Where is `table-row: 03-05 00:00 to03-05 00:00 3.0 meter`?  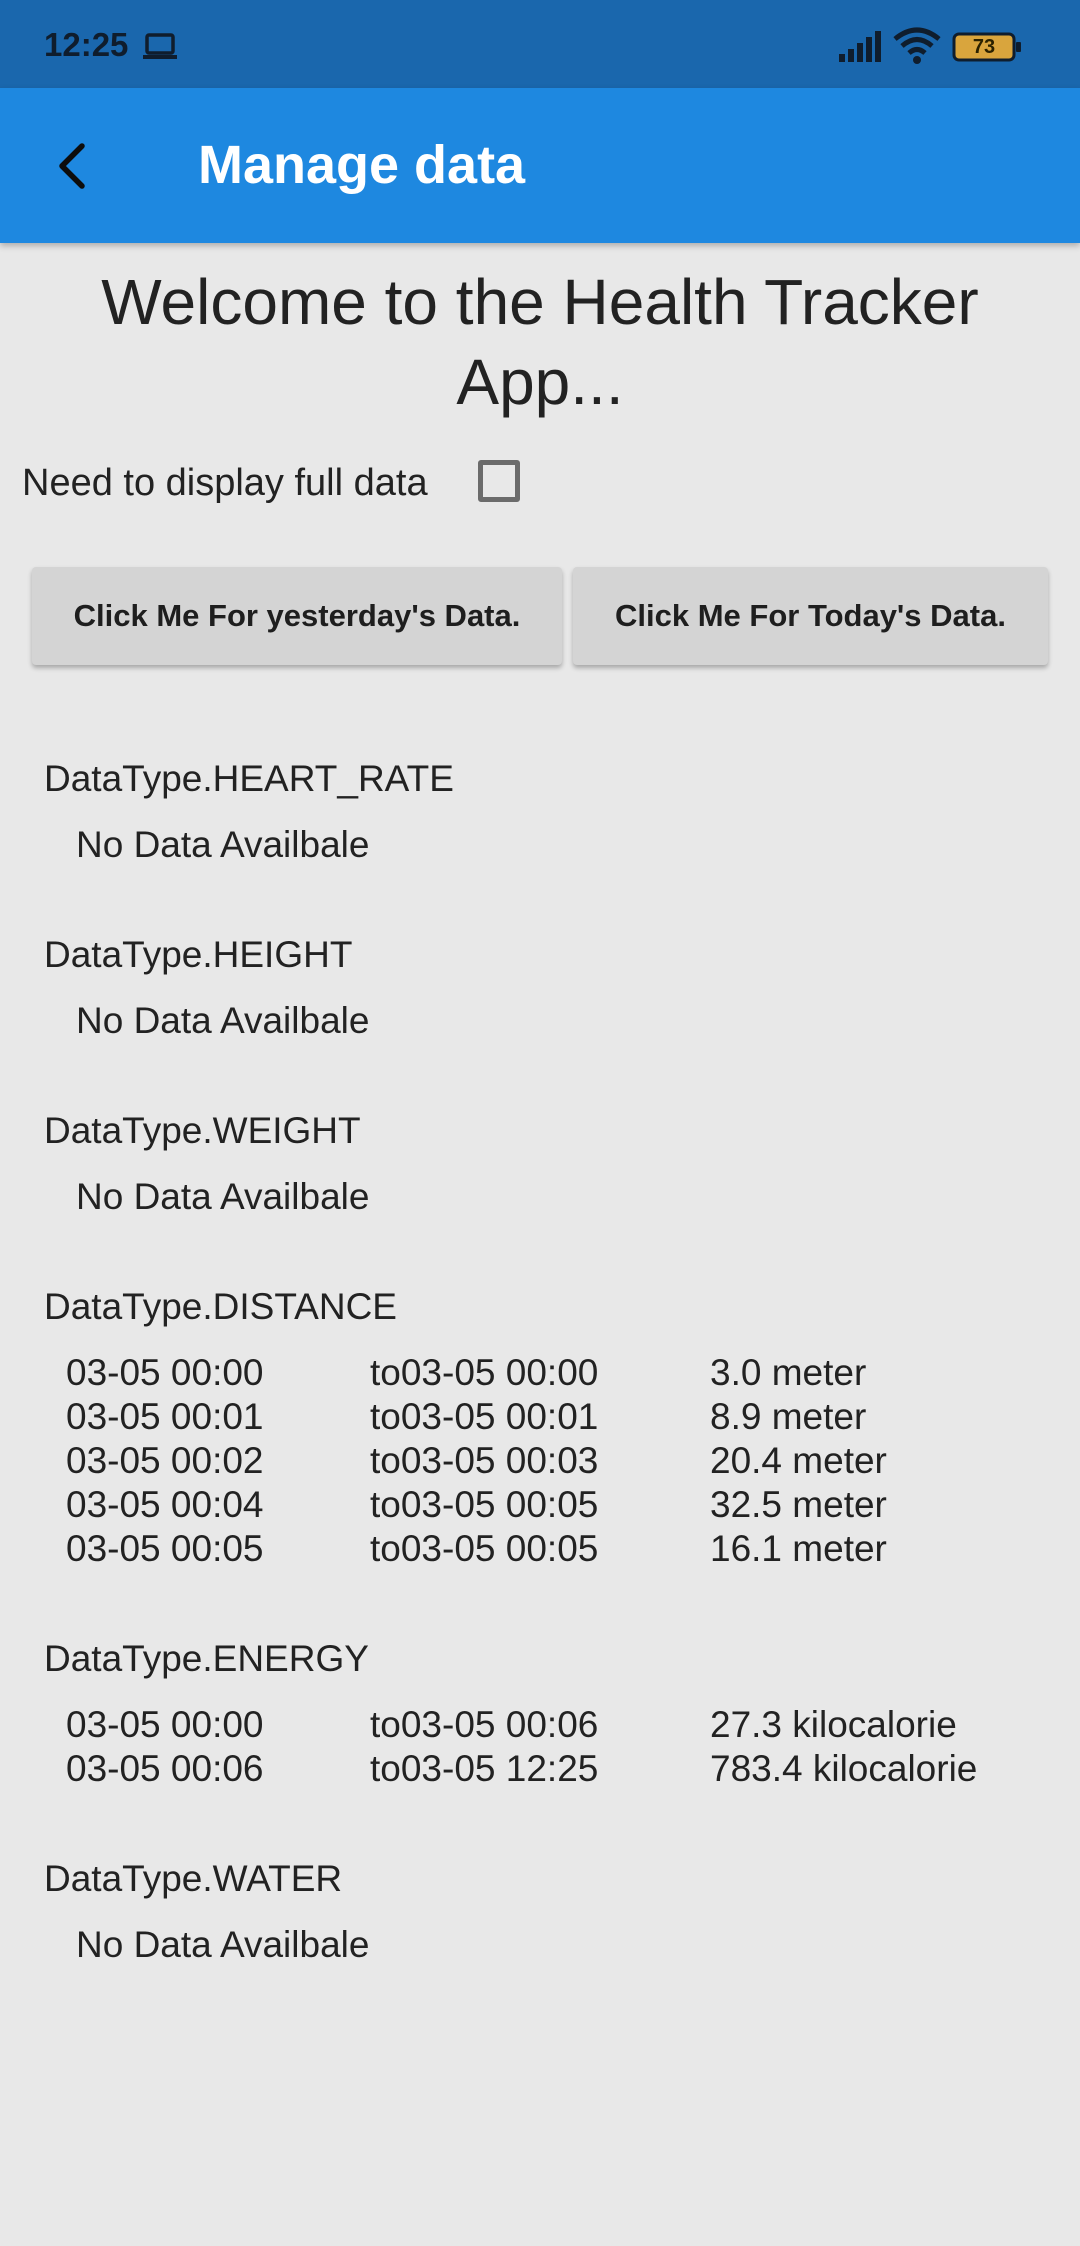
table-row: 03-05 00:00 to03-05 00:00 3.0 meter is located at coordinates (540, 1374).